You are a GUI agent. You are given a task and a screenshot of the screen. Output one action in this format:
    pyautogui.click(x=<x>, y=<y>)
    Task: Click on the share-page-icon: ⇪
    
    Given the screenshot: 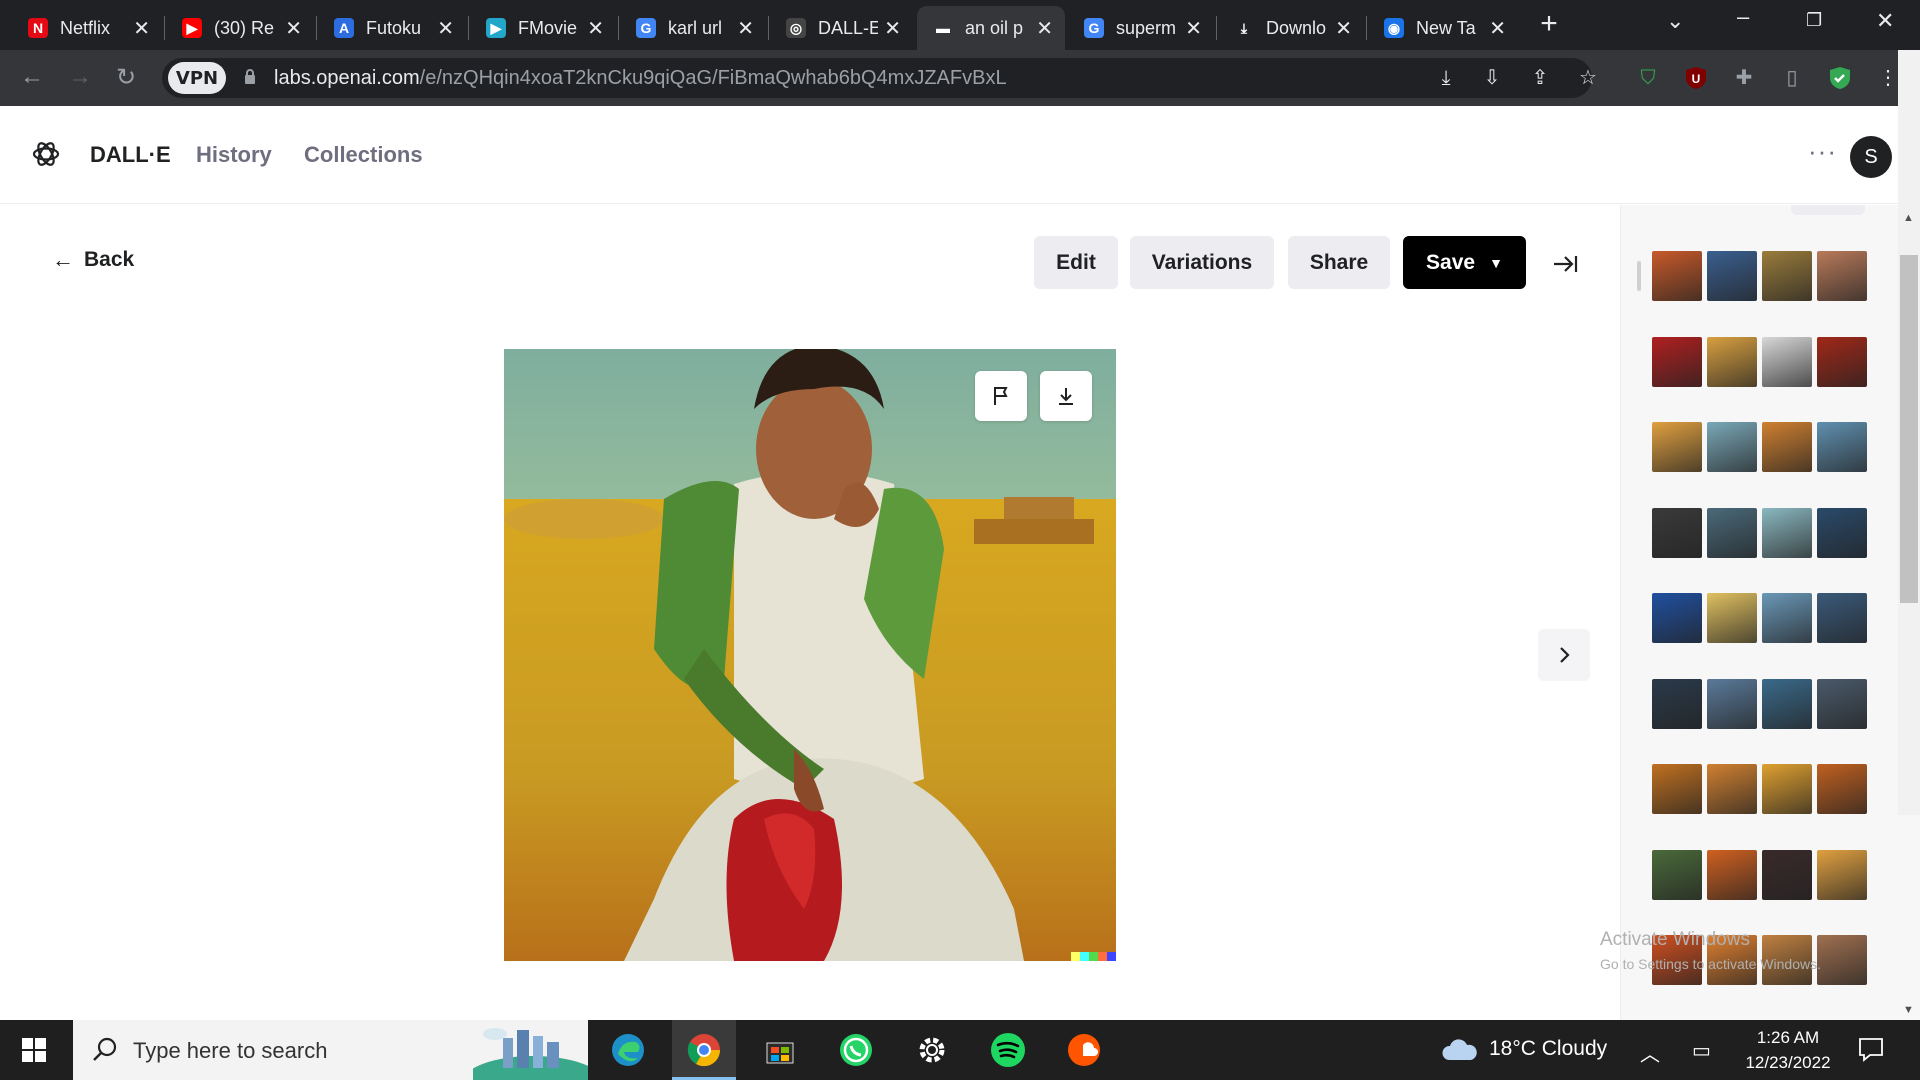 What is the action you would take?
    pyautogui.click(x=1540, y=78)
    